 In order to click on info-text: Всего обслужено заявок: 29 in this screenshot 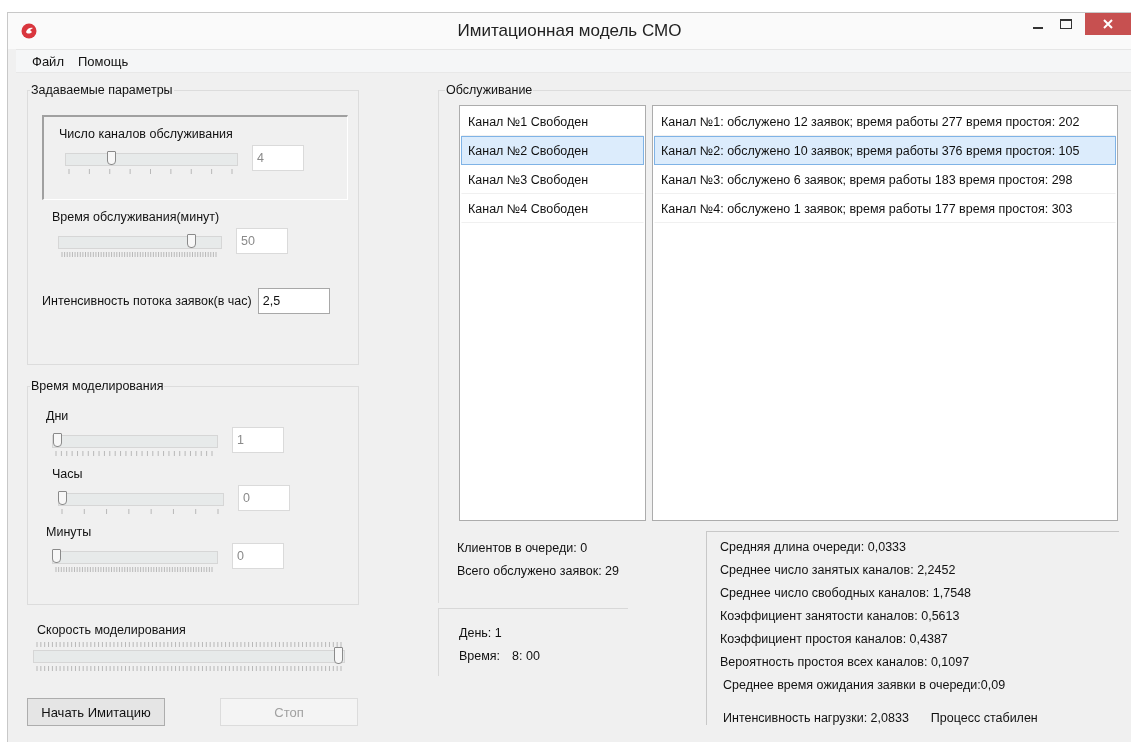, I will do `click(539, 571)`.